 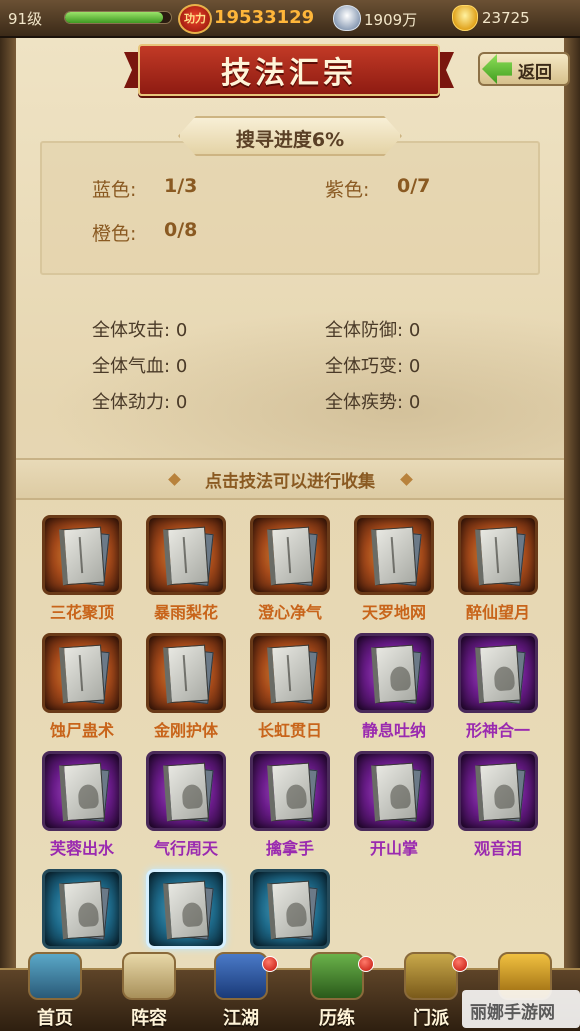 I want to click on orange-label: 橙色:, so click(x=114, y=234).